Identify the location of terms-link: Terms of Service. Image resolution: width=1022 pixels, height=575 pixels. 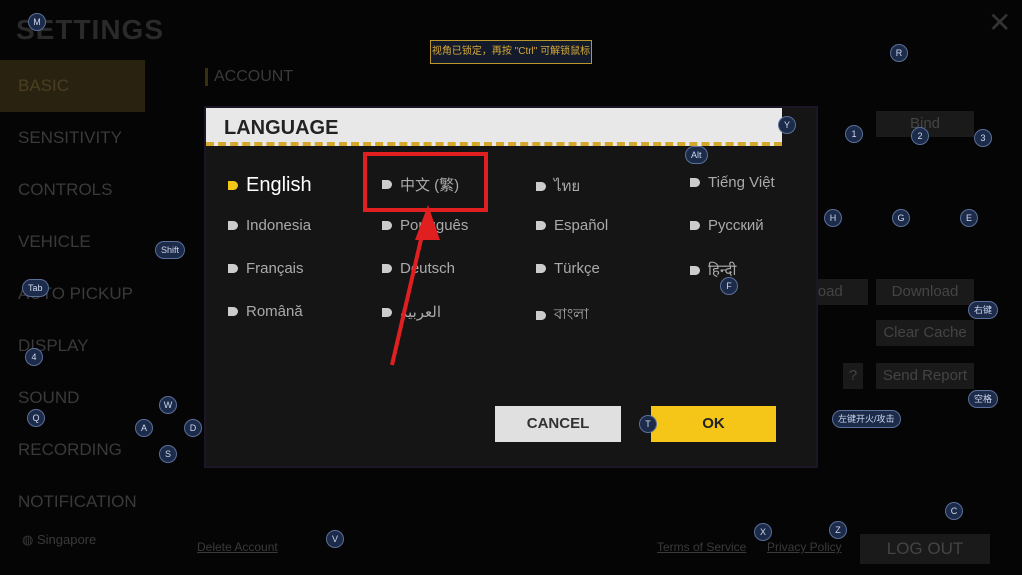
(701, 547).